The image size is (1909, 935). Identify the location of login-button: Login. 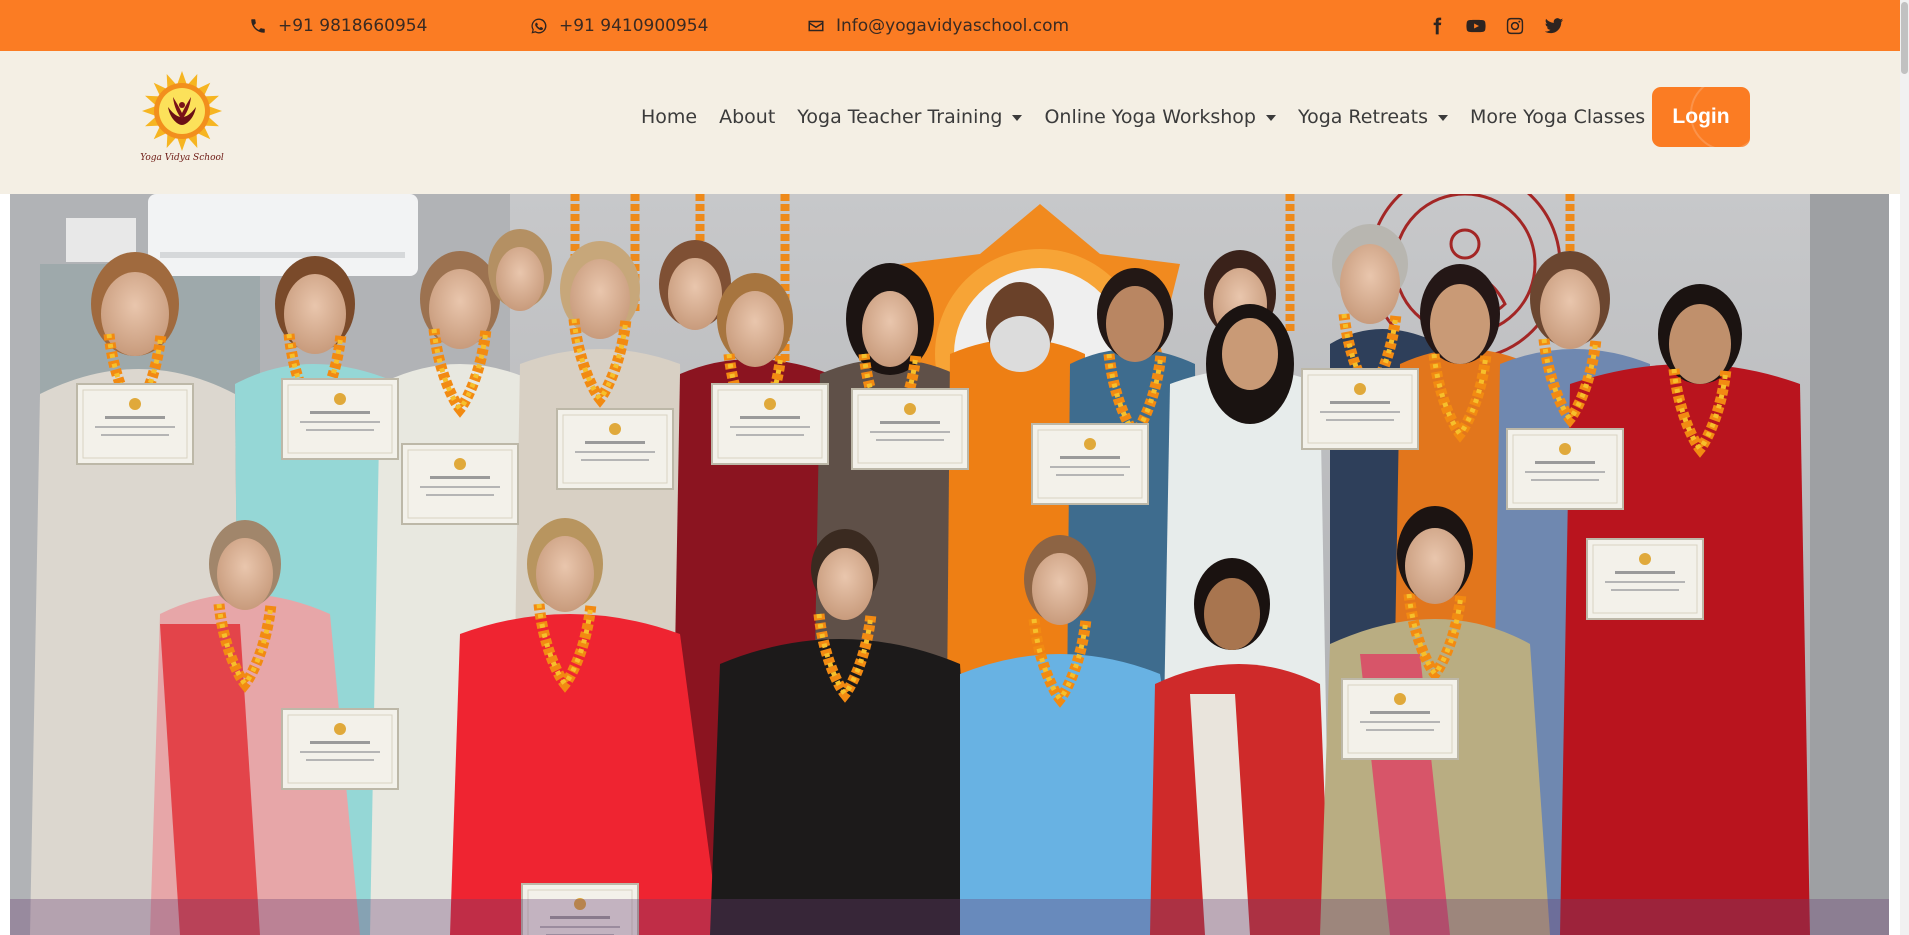
(1701, 117).